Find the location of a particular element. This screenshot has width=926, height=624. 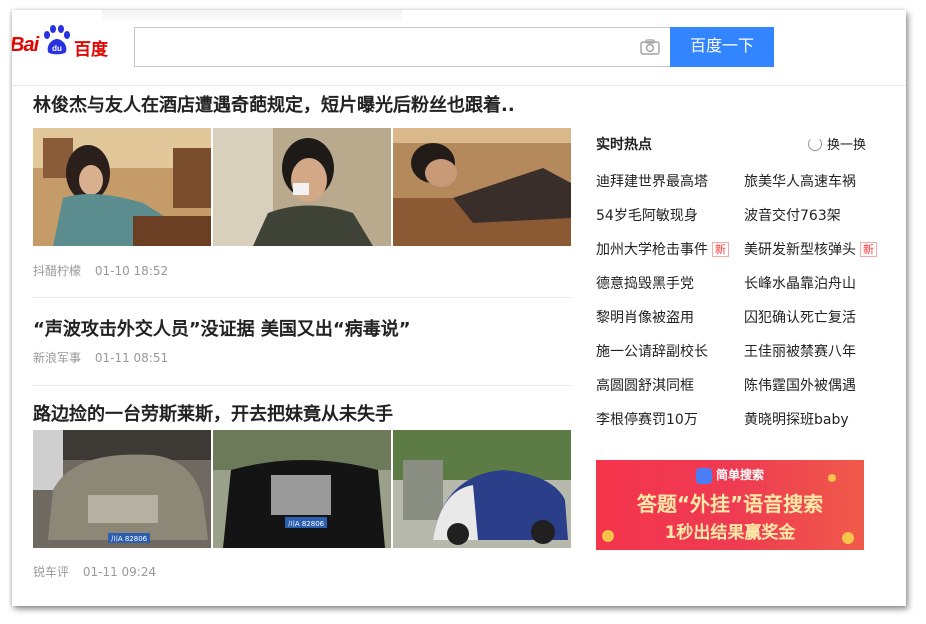

ad-subline: 1秒出结果赢奖金 is located at coordinates (730, 533).